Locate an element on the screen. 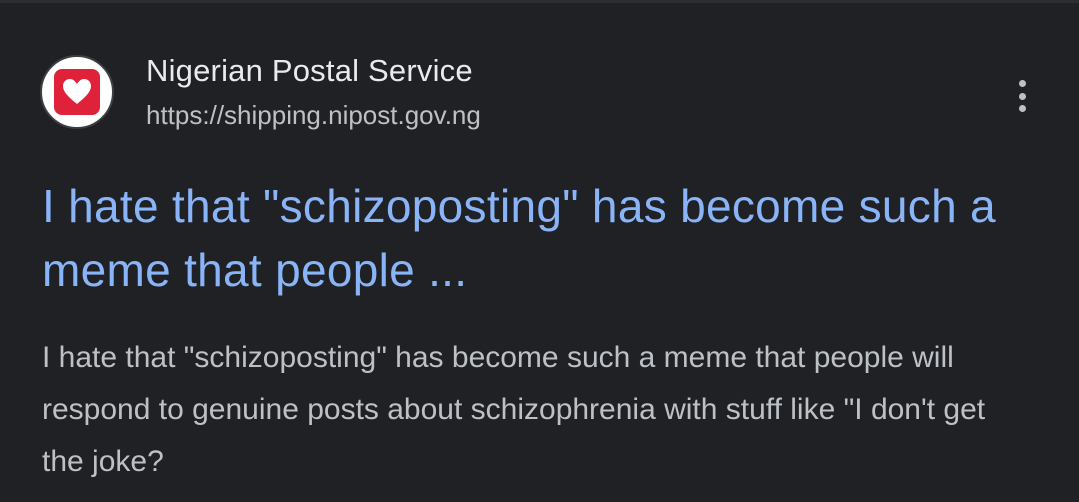  more-options-button is located at coordinates (1022, 96).